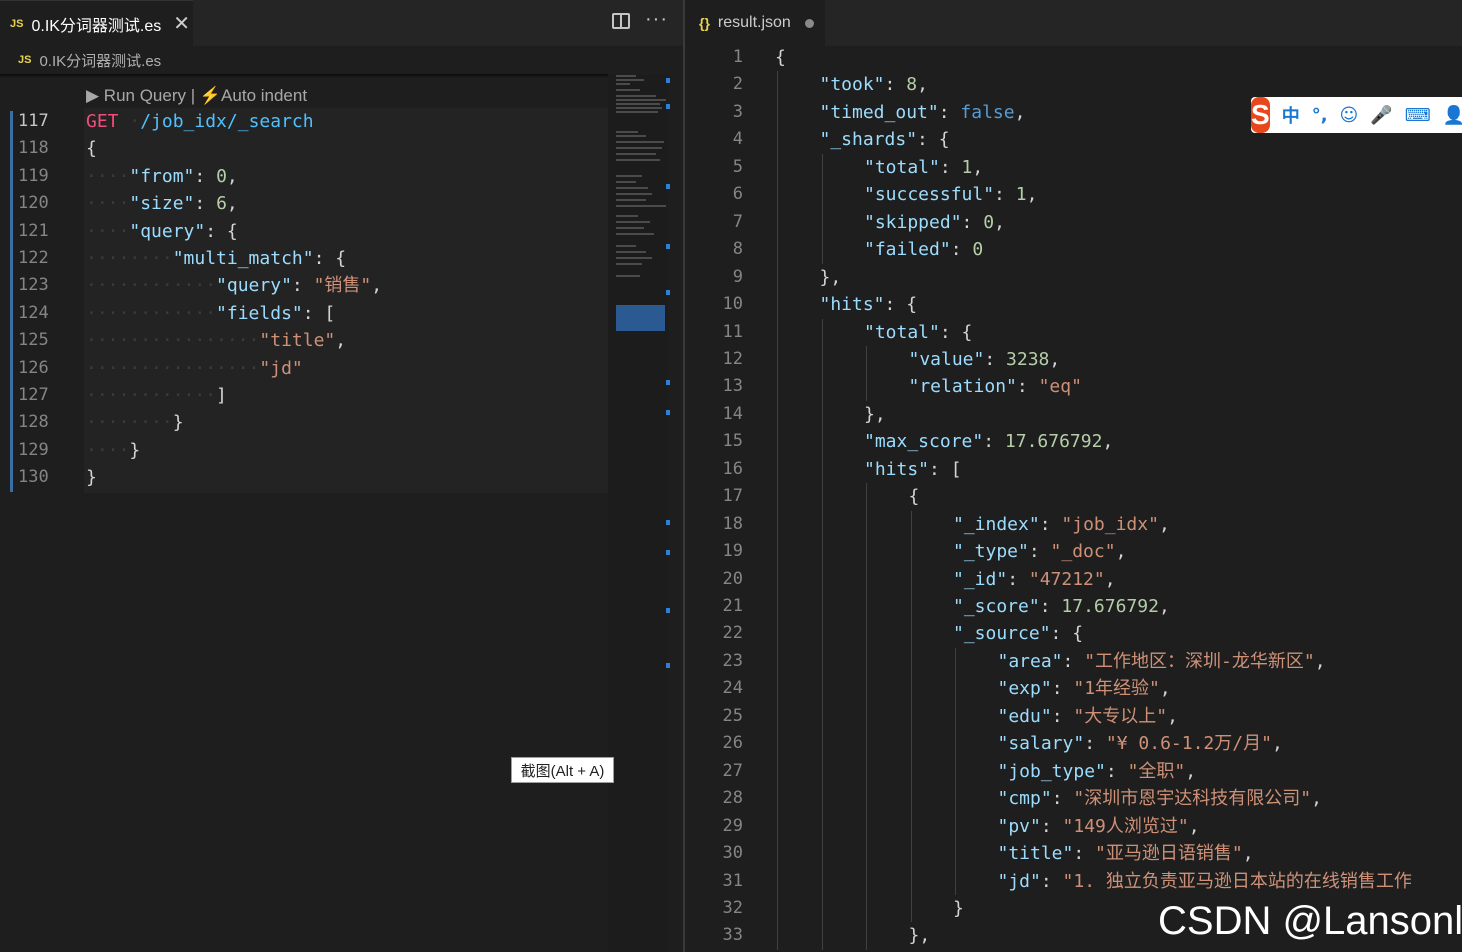 This screenshot has height=952, width=1462. I want to click on code-line: 19 "_type": "_doc",, so click(1073, 552).